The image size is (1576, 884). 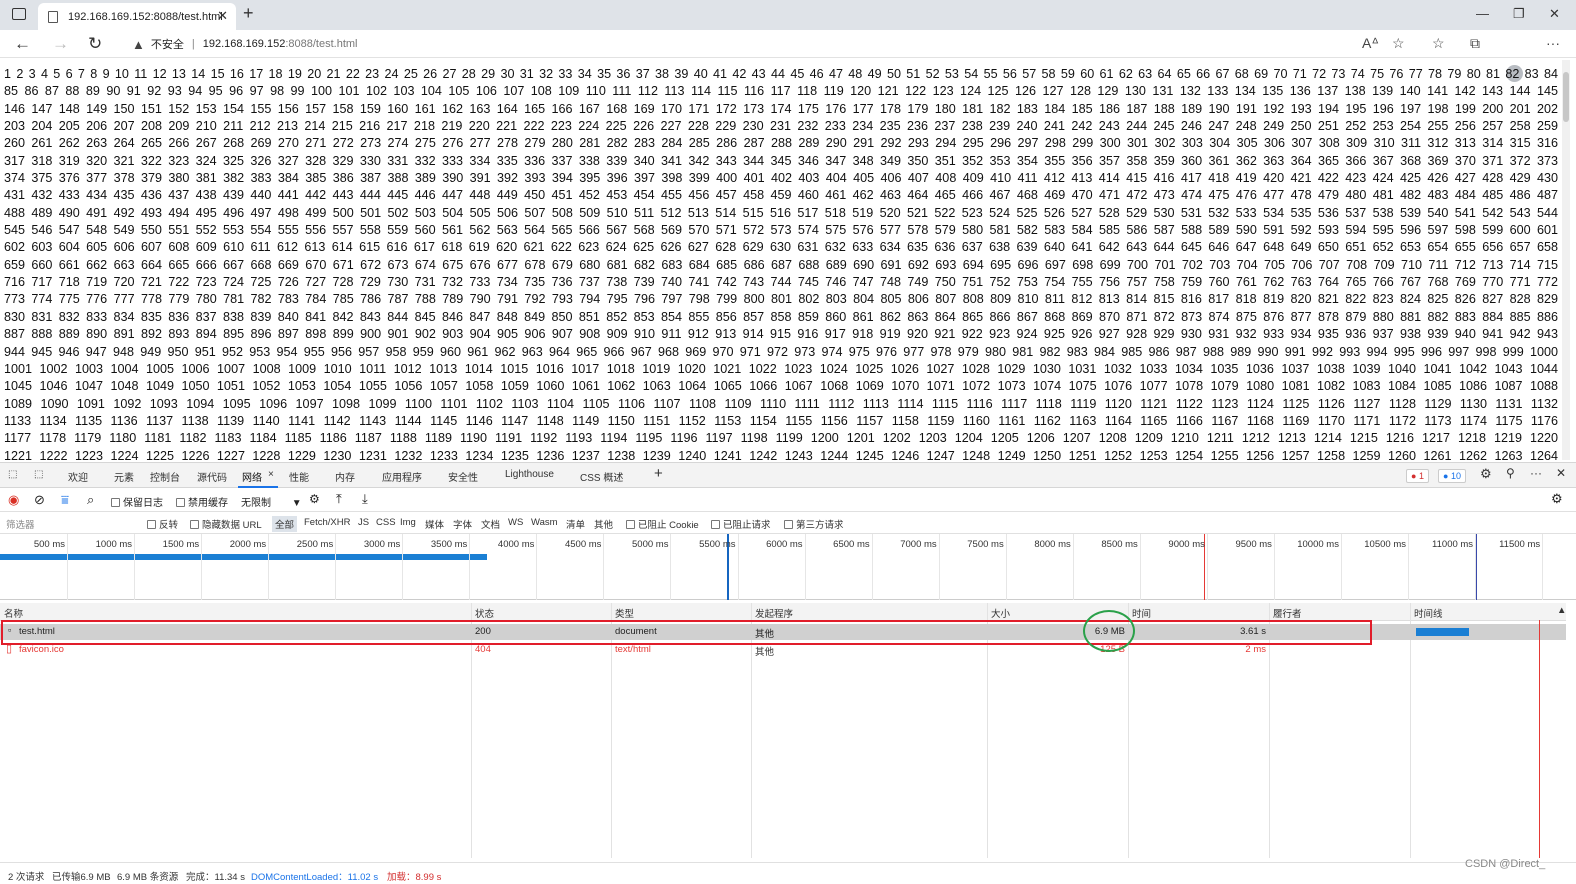 I want to click on filter-type-button: 文档, so click(x=490, y=524).